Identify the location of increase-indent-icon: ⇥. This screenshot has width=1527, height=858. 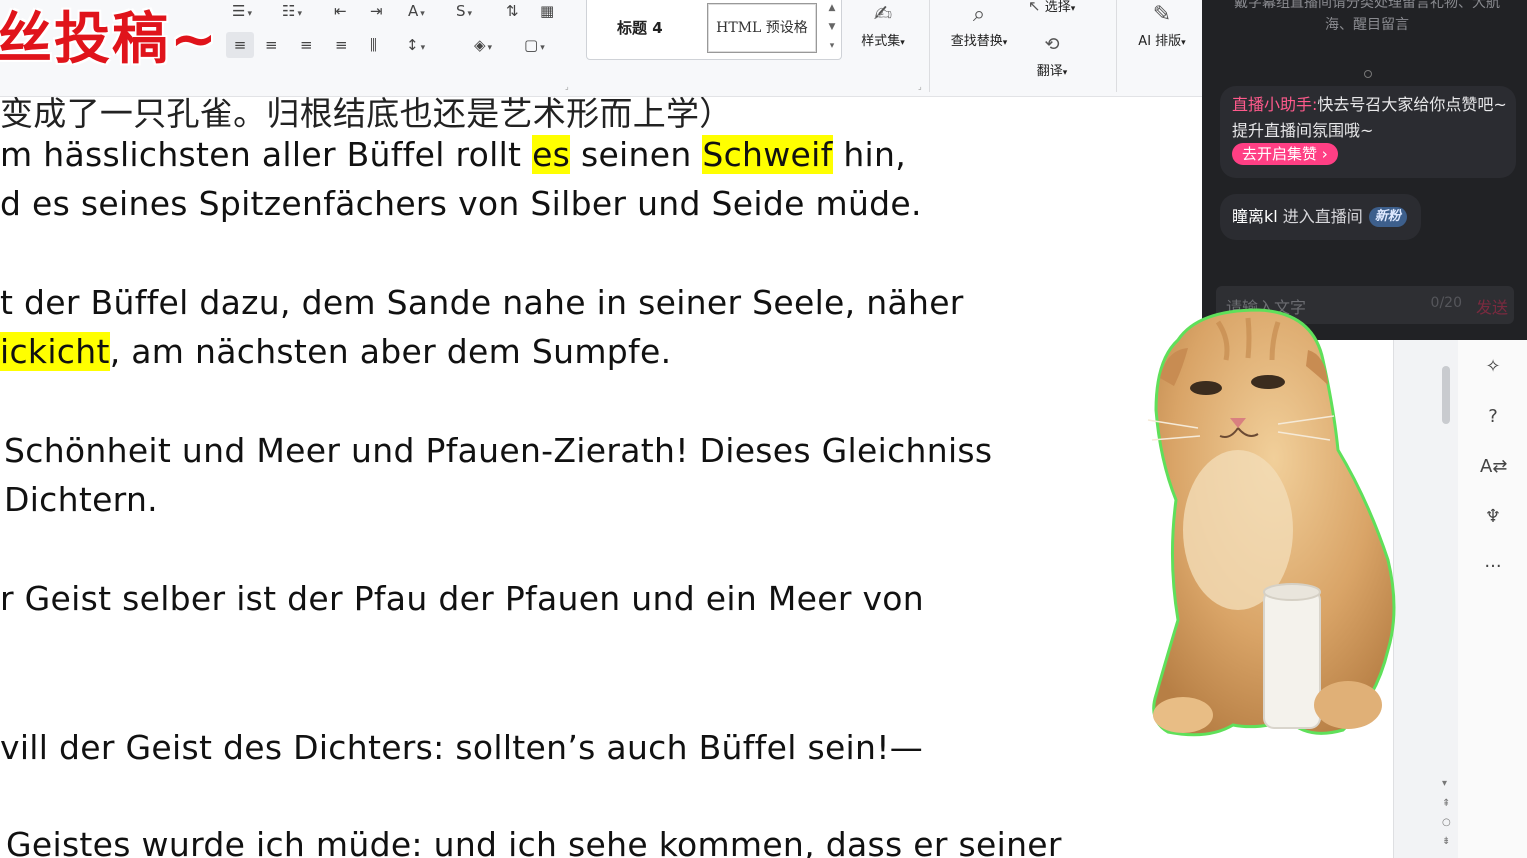
(383, 11).